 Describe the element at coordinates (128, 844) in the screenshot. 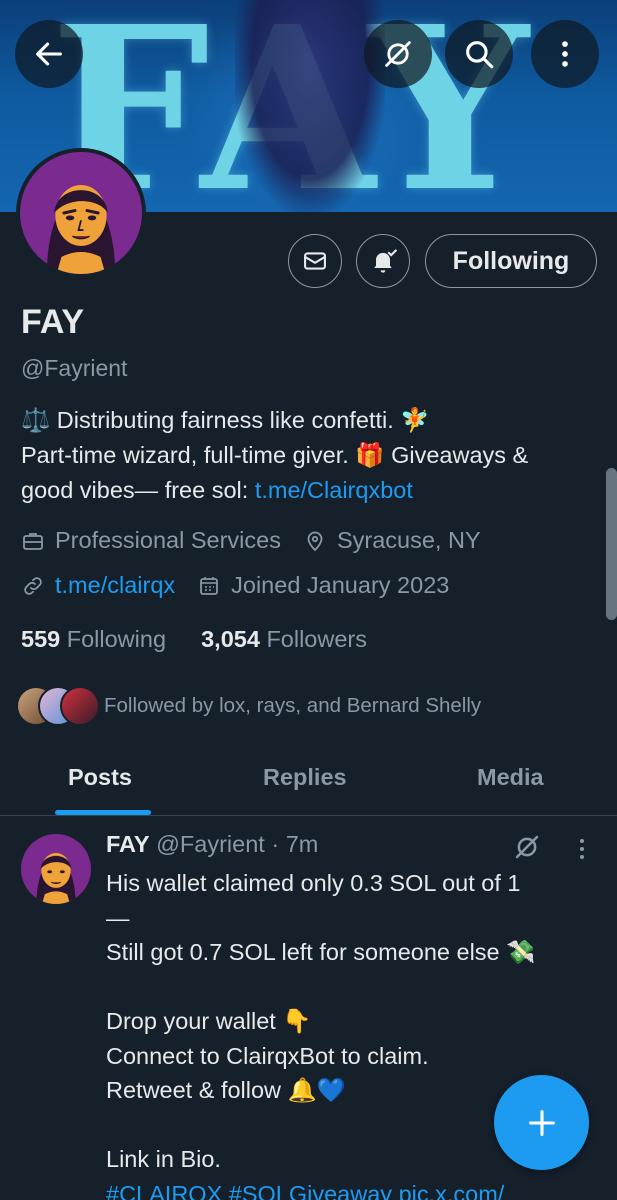

I see `tweet-author-name: FAY` at that location.